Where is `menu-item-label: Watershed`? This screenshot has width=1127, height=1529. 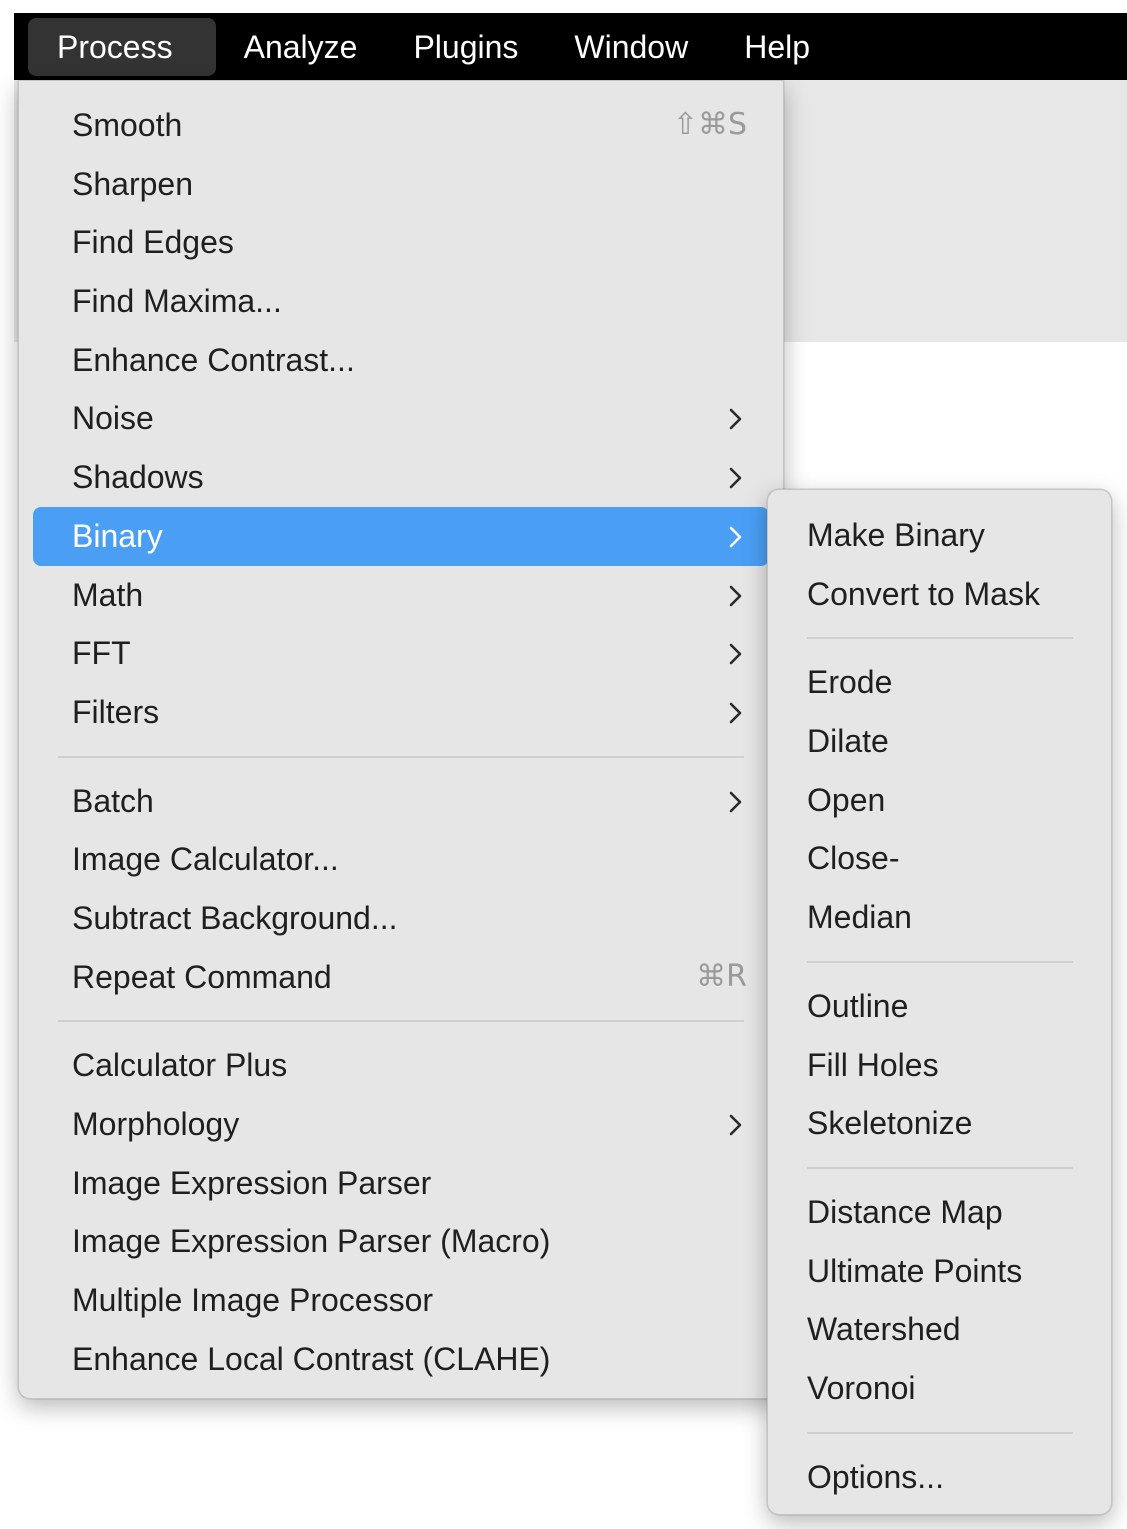 menu-item-label: Watershed is located at coordinates (884, 1329).